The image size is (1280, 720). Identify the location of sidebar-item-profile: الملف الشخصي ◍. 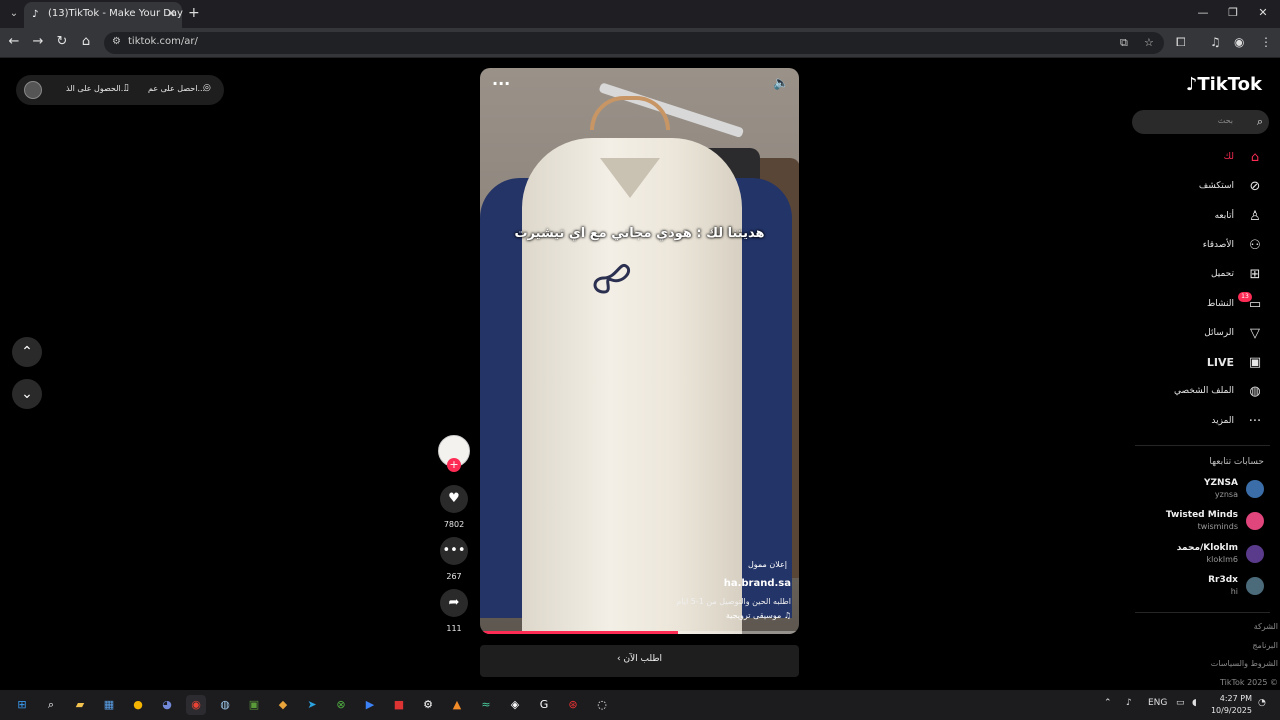
(1205, 392).